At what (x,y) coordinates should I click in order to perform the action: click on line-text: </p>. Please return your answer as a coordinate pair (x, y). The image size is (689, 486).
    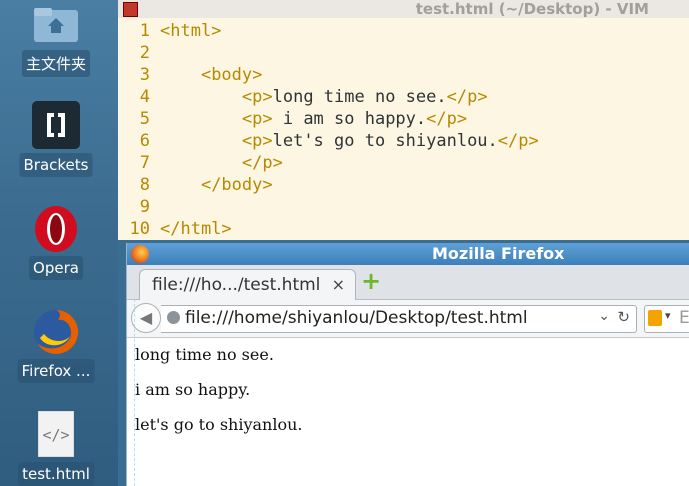
    Looking at the image, I should click on (262, 163).